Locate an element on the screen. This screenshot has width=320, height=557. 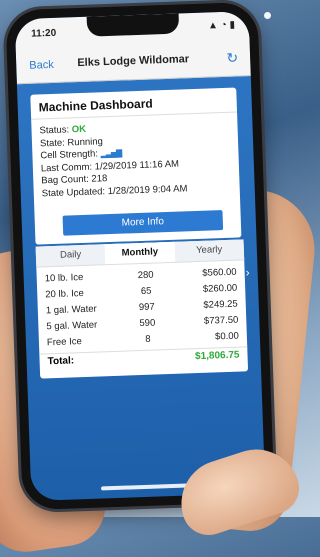
item-qty: 590 is located at coordinates (147, 323).